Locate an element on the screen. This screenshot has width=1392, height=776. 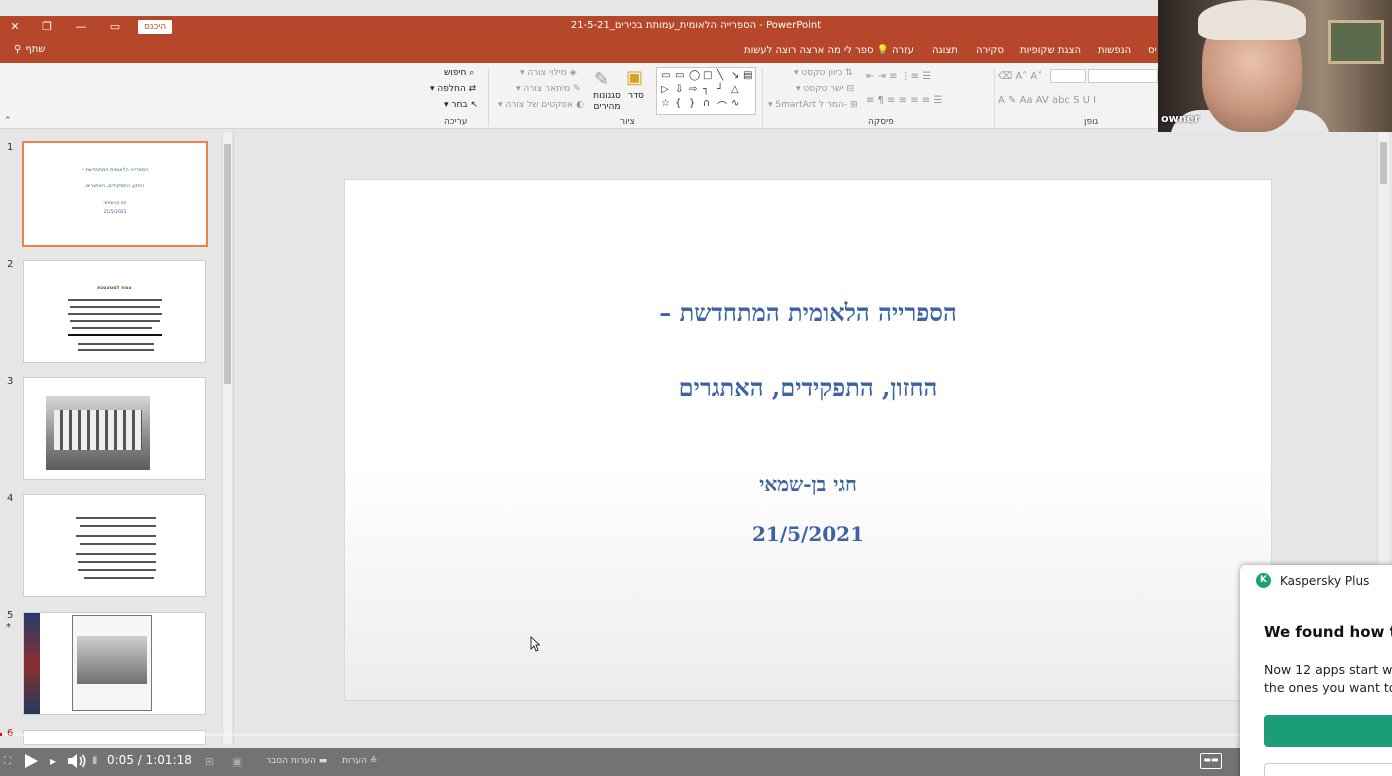
replace-label: החלפה is located at coordinates (451, 89).